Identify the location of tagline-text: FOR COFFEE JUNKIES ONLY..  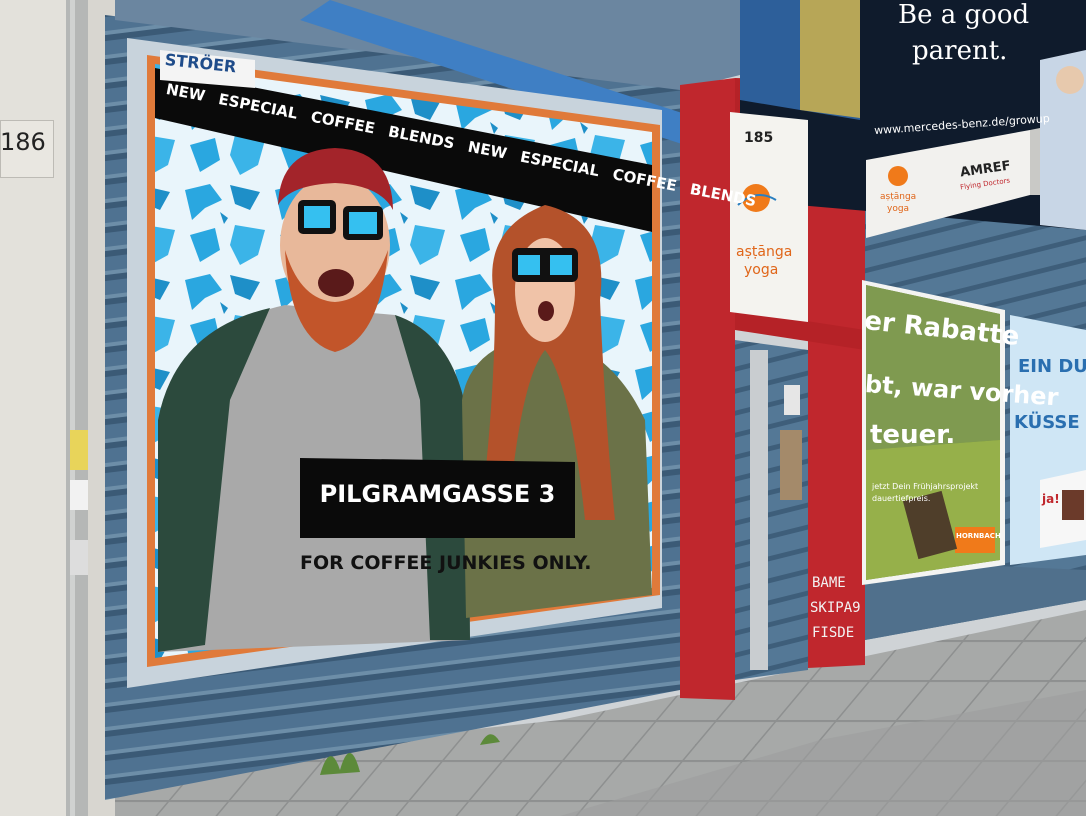
(446, 563).